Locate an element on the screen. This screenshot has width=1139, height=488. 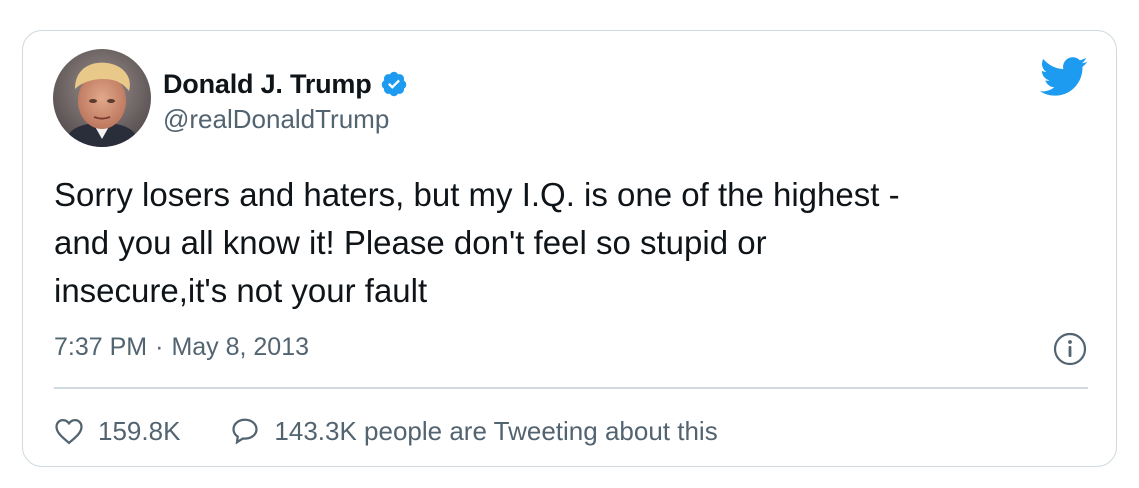
conversation-button: 143.3K people are Tweeting about this is located at coordinates (474, 431).